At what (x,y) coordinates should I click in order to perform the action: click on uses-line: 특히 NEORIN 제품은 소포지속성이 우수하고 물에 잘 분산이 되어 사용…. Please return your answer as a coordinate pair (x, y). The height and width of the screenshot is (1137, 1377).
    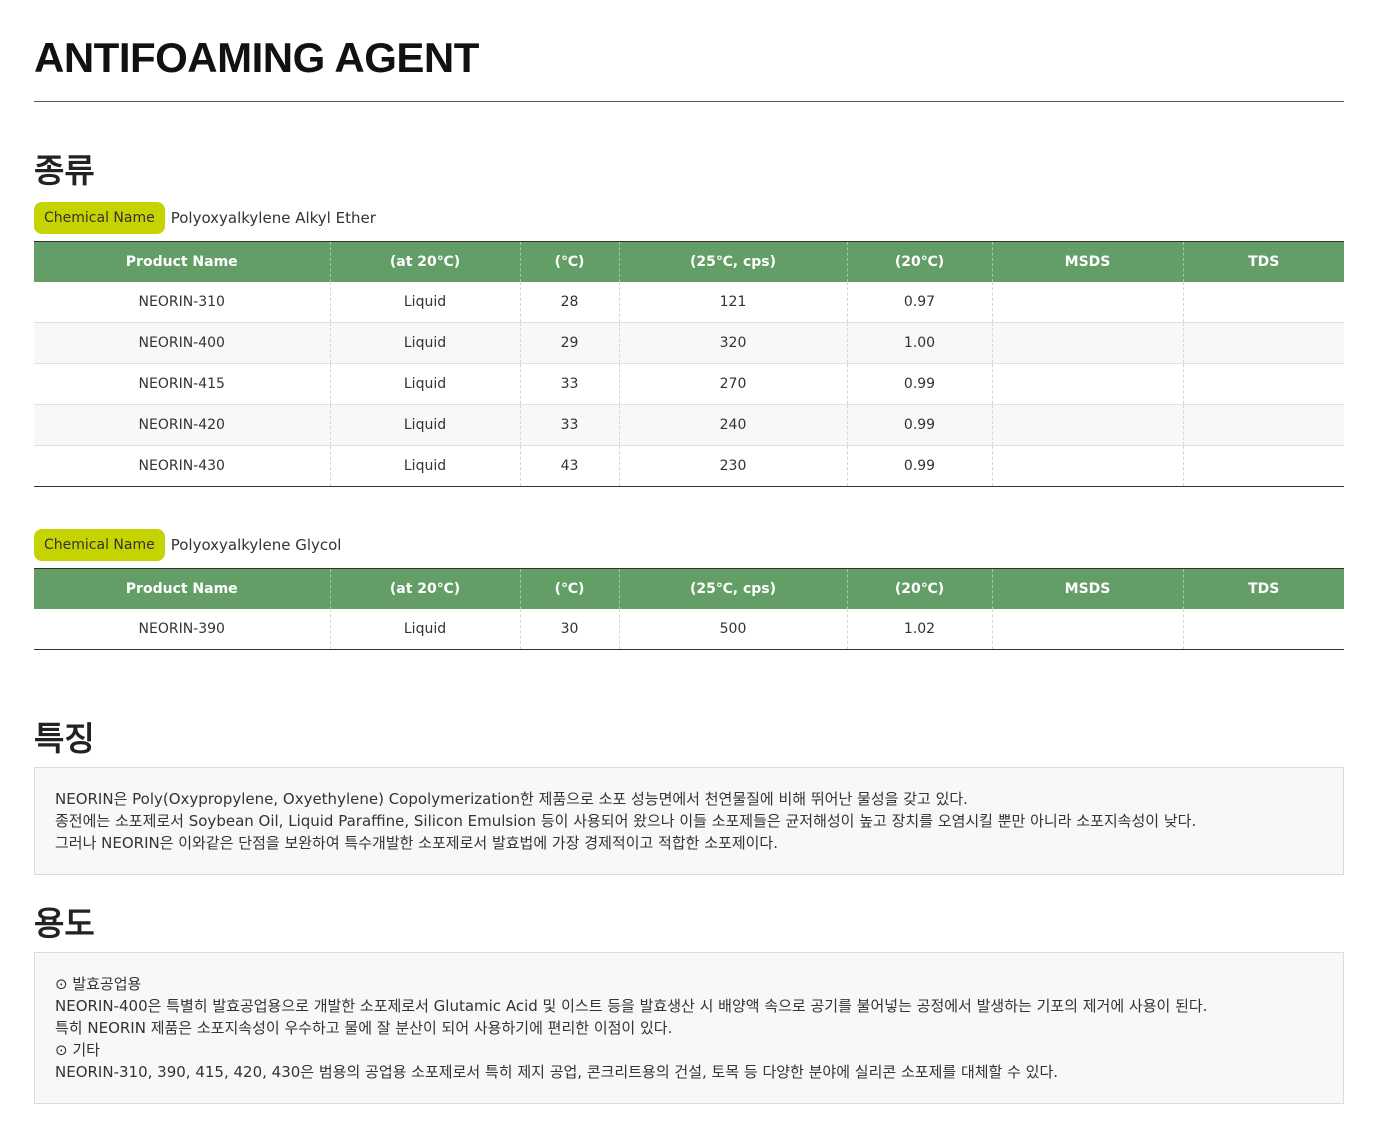
    Looking at the image, I should click on (364, 1028).